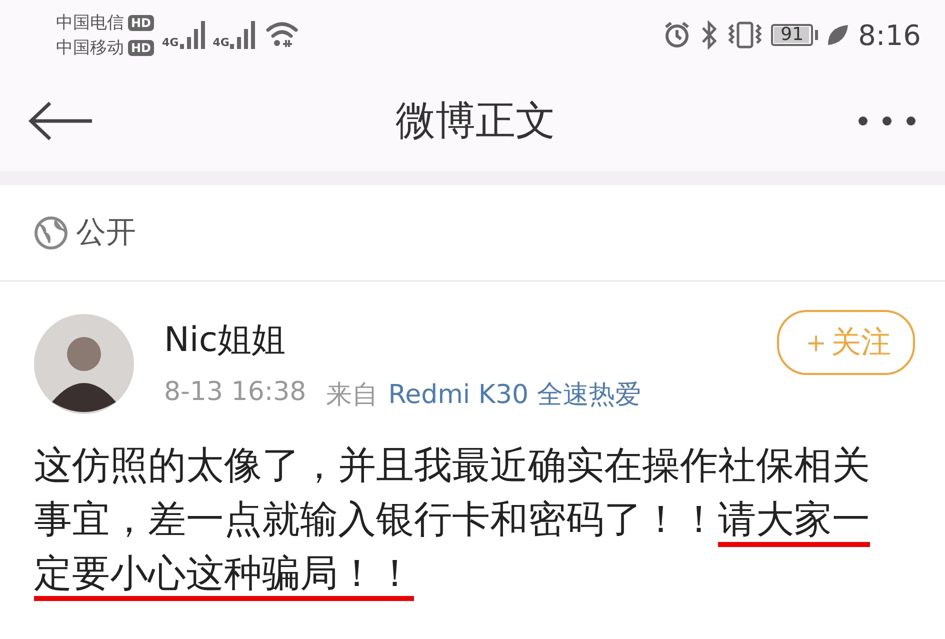 The image size is (945, 639). I want to click on carrier-name: 中国移动, so click(90, 48).